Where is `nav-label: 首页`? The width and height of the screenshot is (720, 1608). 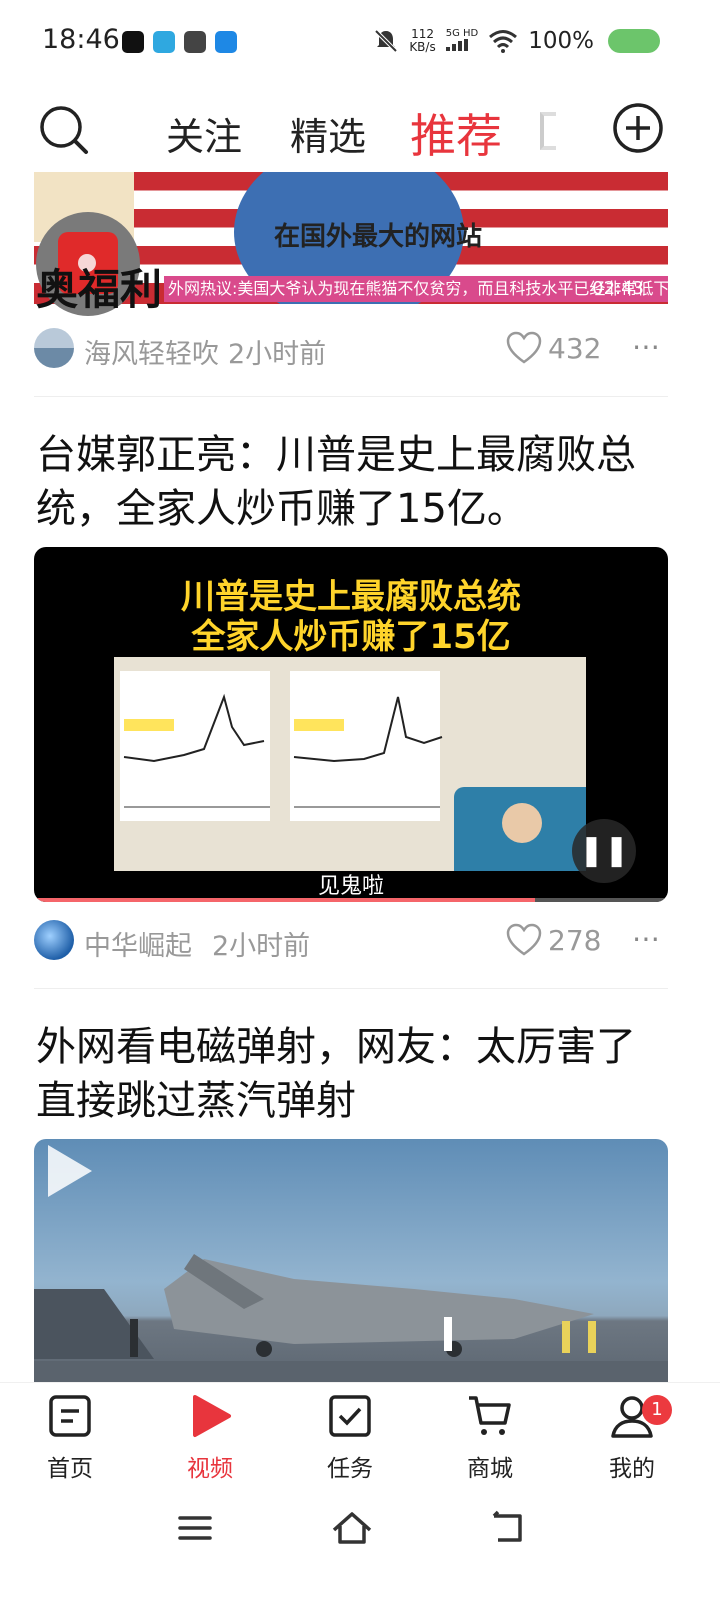
nav-label: 首页 is located at coordinates (70, 1469).